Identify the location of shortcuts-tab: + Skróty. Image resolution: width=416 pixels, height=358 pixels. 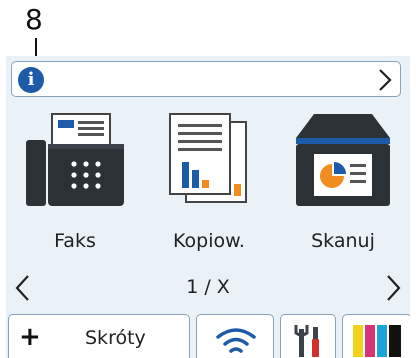
(99, 336).